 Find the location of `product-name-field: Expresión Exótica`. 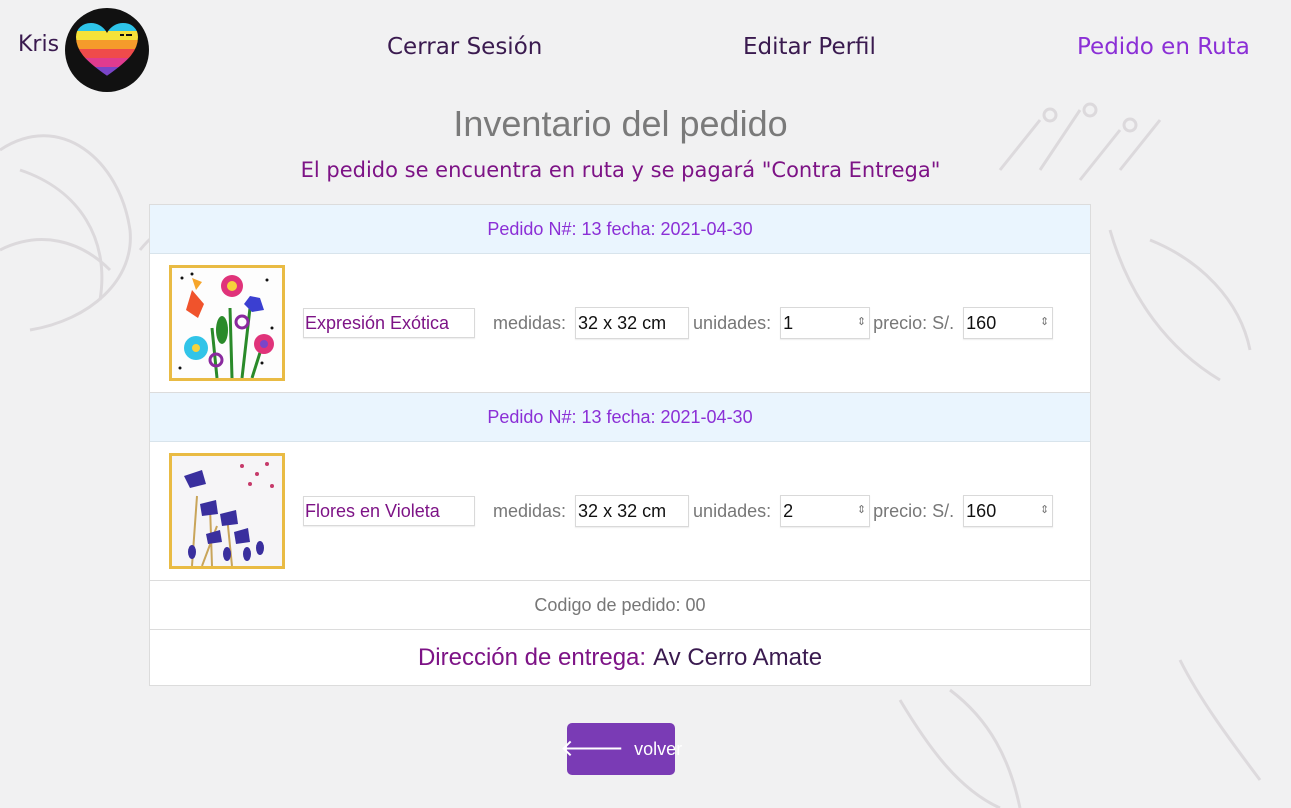

product-name-field: Expresión Exótica is located at coordinates (389, 323).